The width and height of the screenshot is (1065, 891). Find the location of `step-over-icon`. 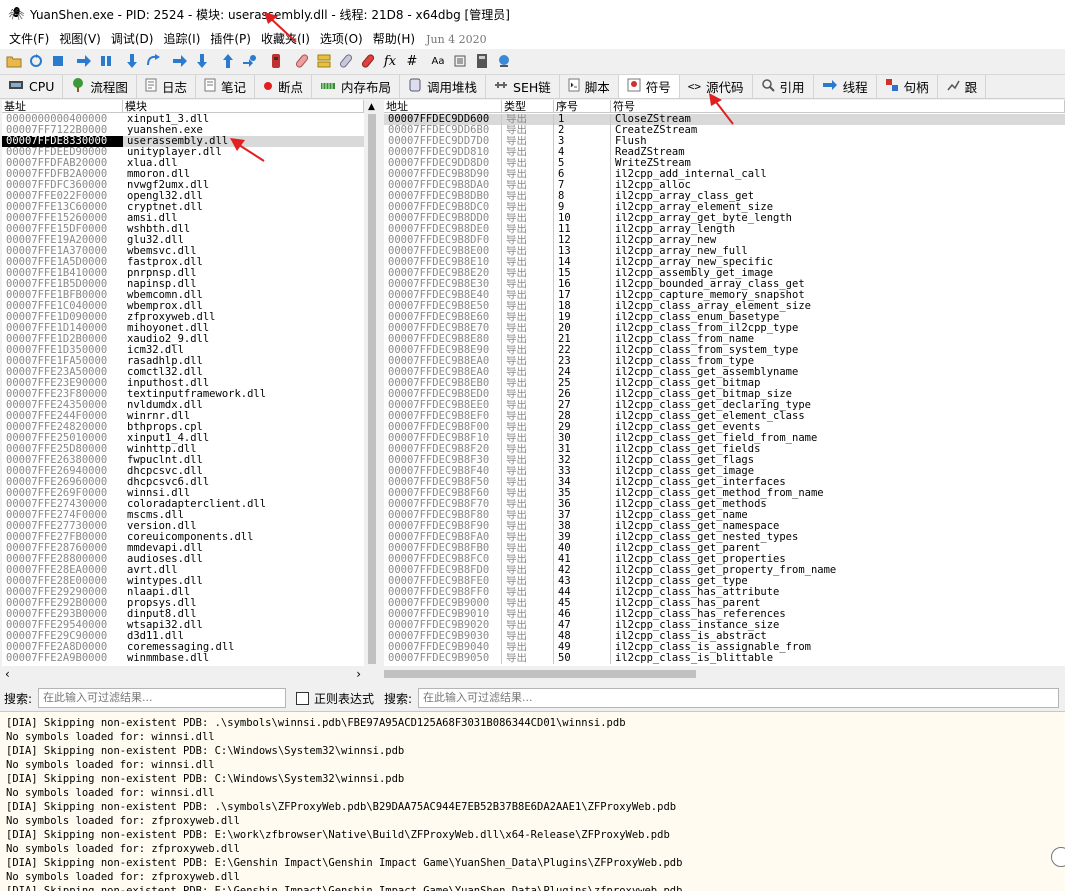

step-over-icon is located at coordinates (154, 61).